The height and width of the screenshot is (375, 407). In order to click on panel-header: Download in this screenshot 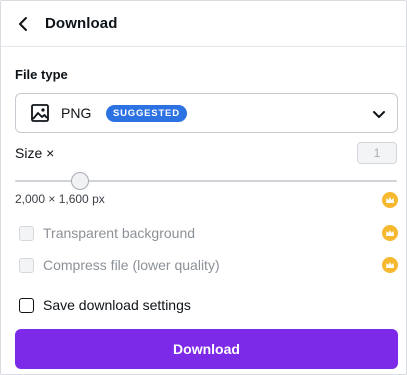, I will do `click(203, 24)`.